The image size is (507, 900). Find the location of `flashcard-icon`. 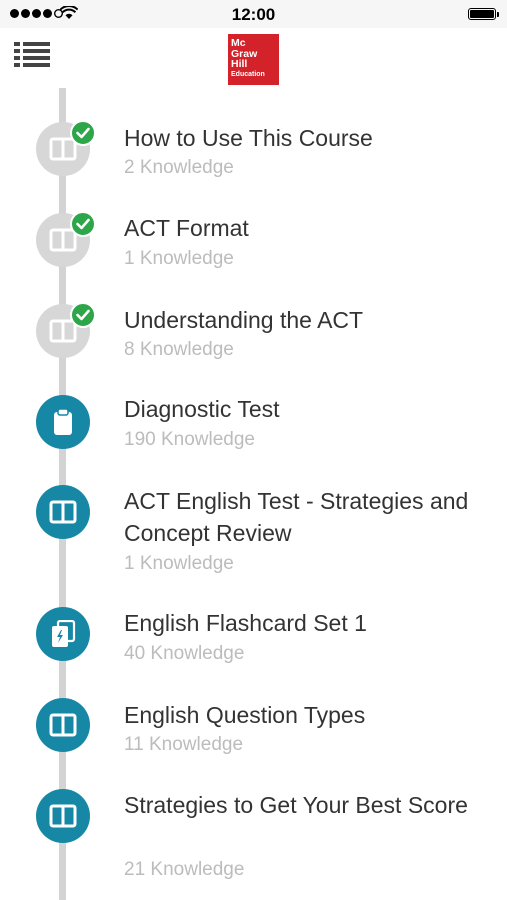

flashcard-icon is located at coordinates (63, 634).